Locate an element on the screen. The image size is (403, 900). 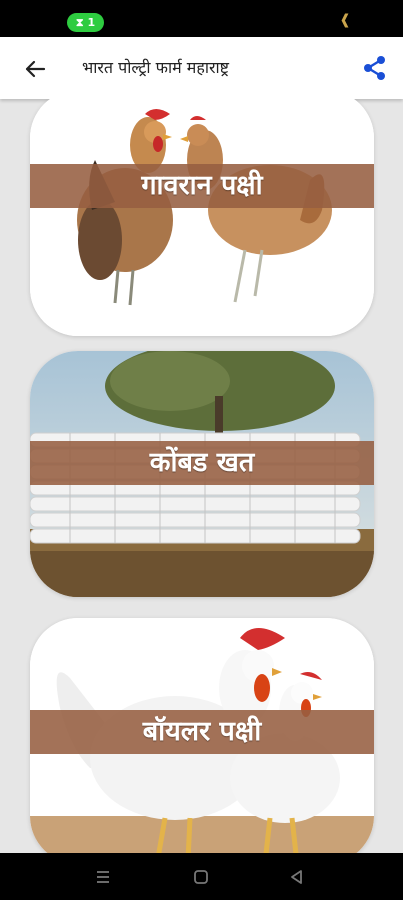
arrow-left-icon is located at coordinates (35, 69).